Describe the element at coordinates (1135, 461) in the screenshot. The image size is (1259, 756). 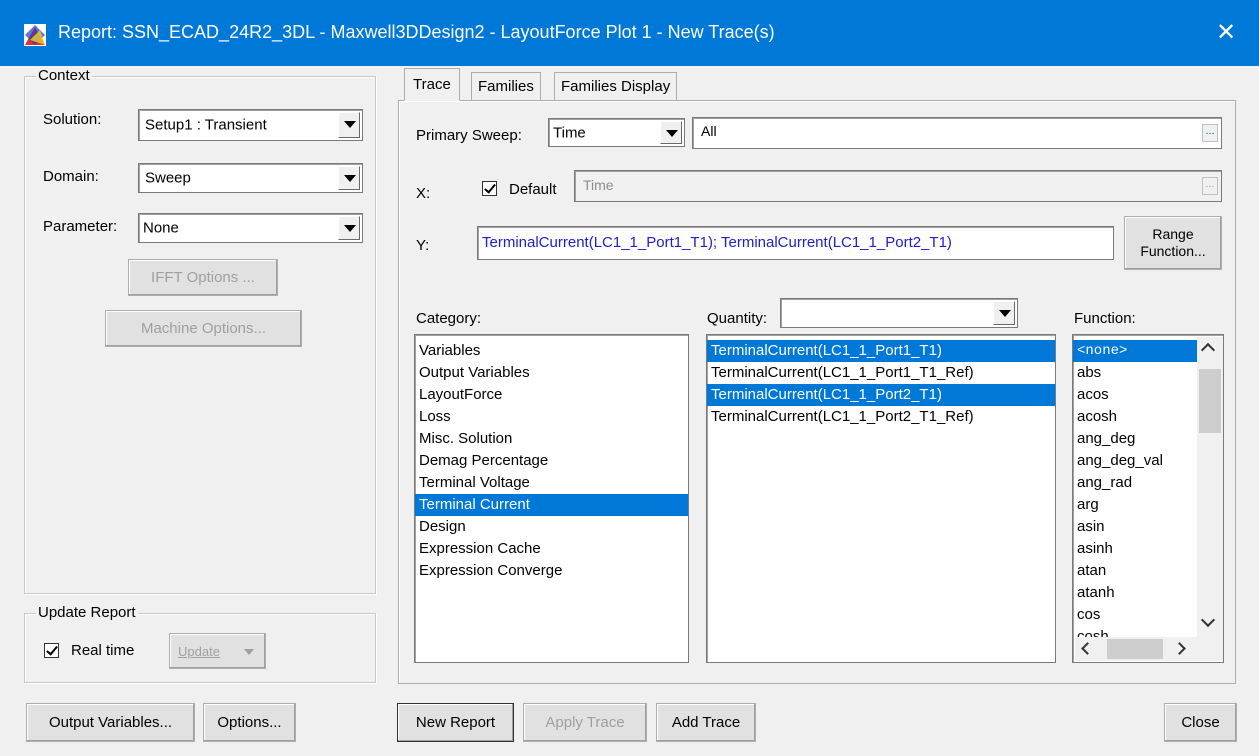
I see `function-item: ang_deg_val` at that location.